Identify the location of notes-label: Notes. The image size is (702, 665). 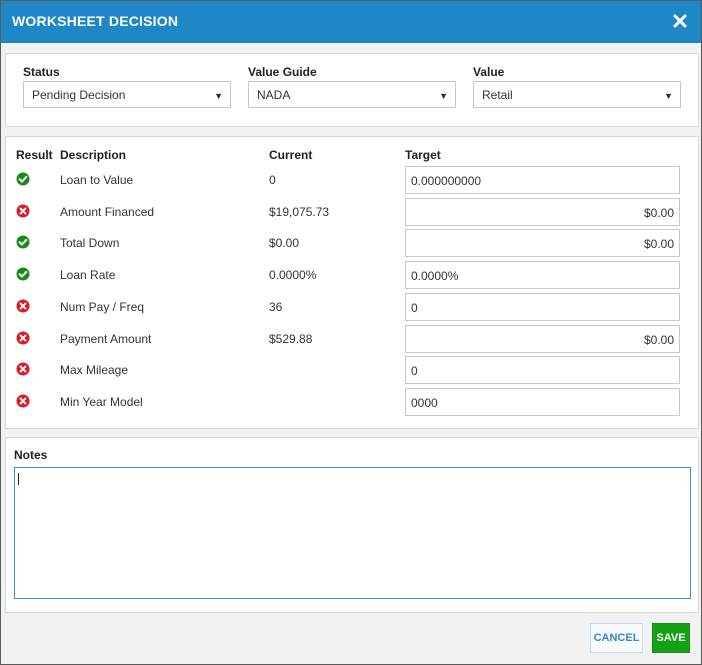
(31, 455).